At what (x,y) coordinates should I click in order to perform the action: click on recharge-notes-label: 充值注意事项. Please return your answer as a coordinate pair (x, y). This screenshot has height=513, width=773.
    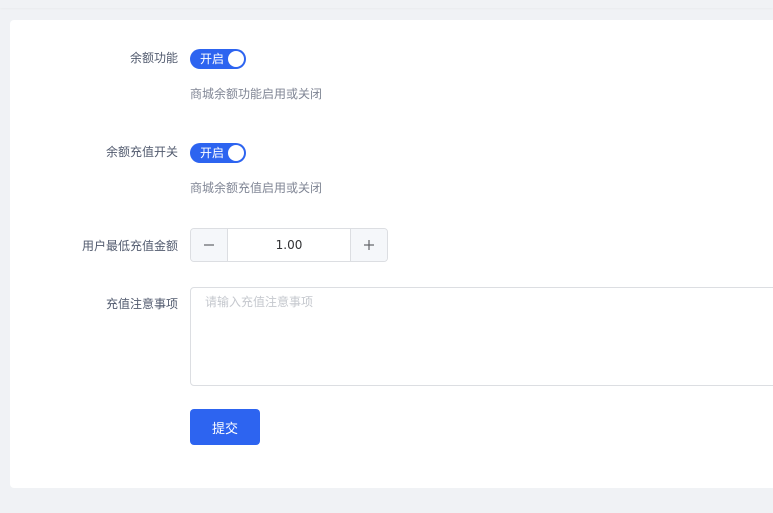
    Looking at the image, I should click on (141, 304).